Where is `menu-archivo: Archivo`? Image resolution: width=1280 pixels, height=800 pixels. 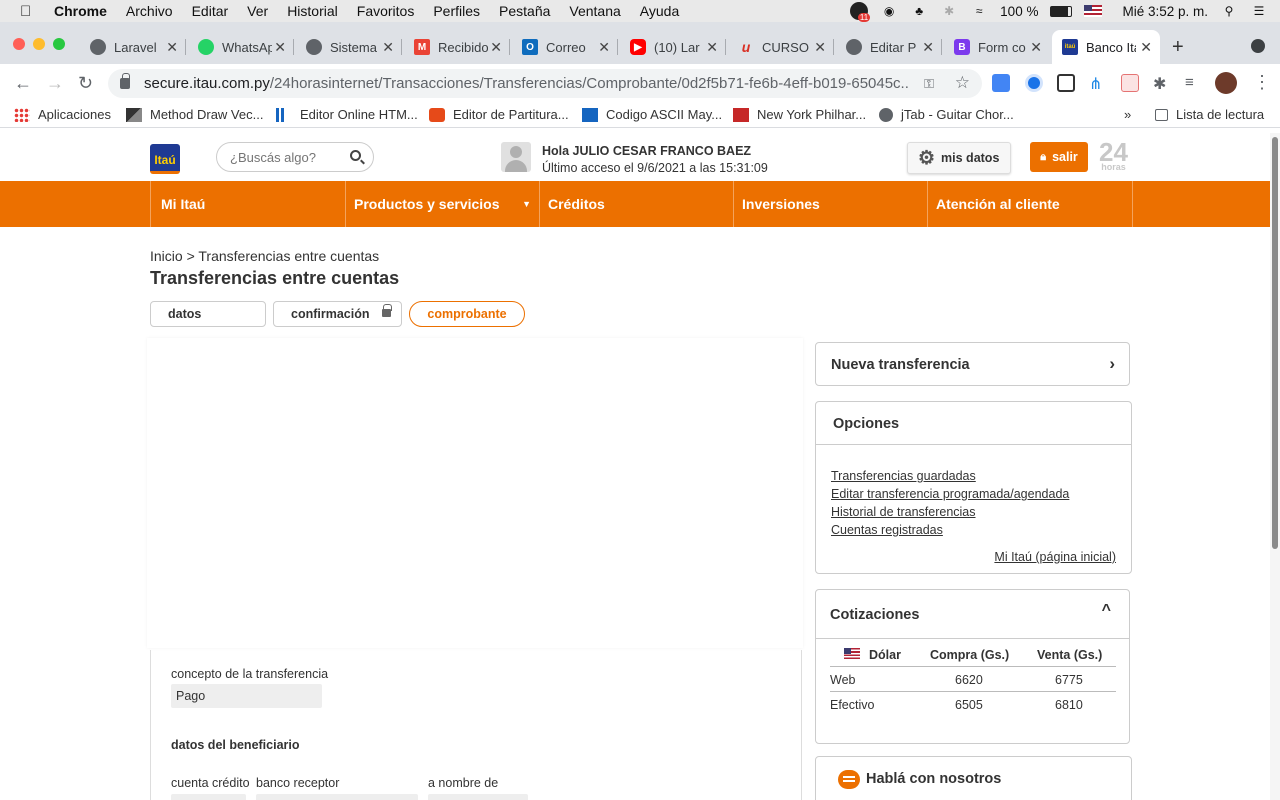
menu-archivo: Archivo is located at coordinates (149, 11).